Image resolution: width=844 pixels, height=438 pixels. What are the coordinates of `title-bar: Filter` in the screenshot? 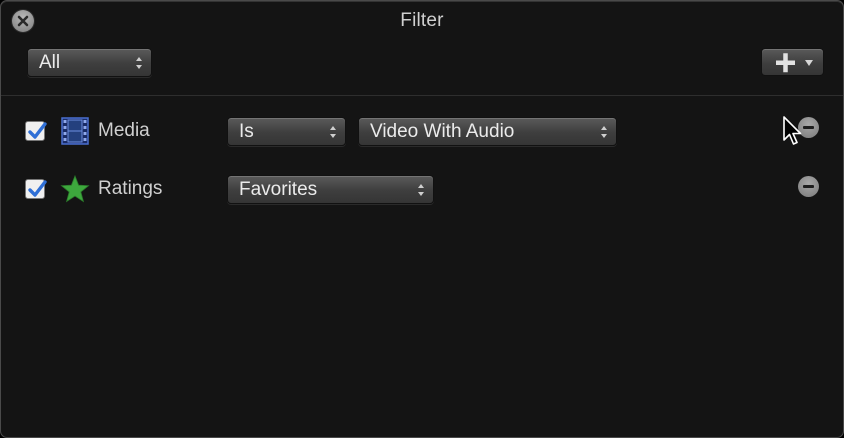 It's located at (422, 20).